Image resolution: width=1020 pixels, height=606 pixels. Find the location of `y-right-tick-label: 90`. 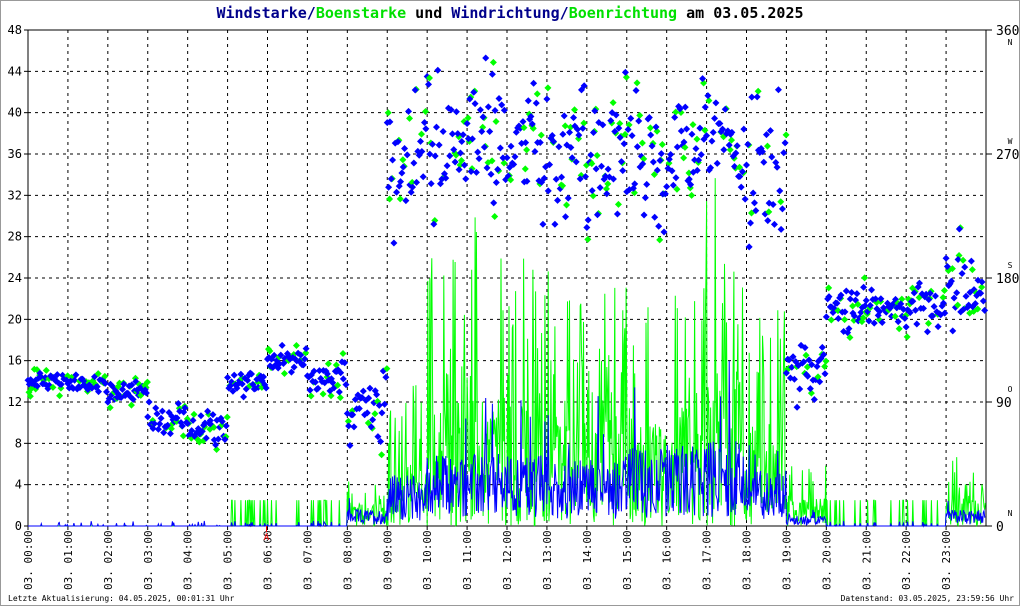

y-right-tick-label: 90 is located at coordinates (1004, 403).